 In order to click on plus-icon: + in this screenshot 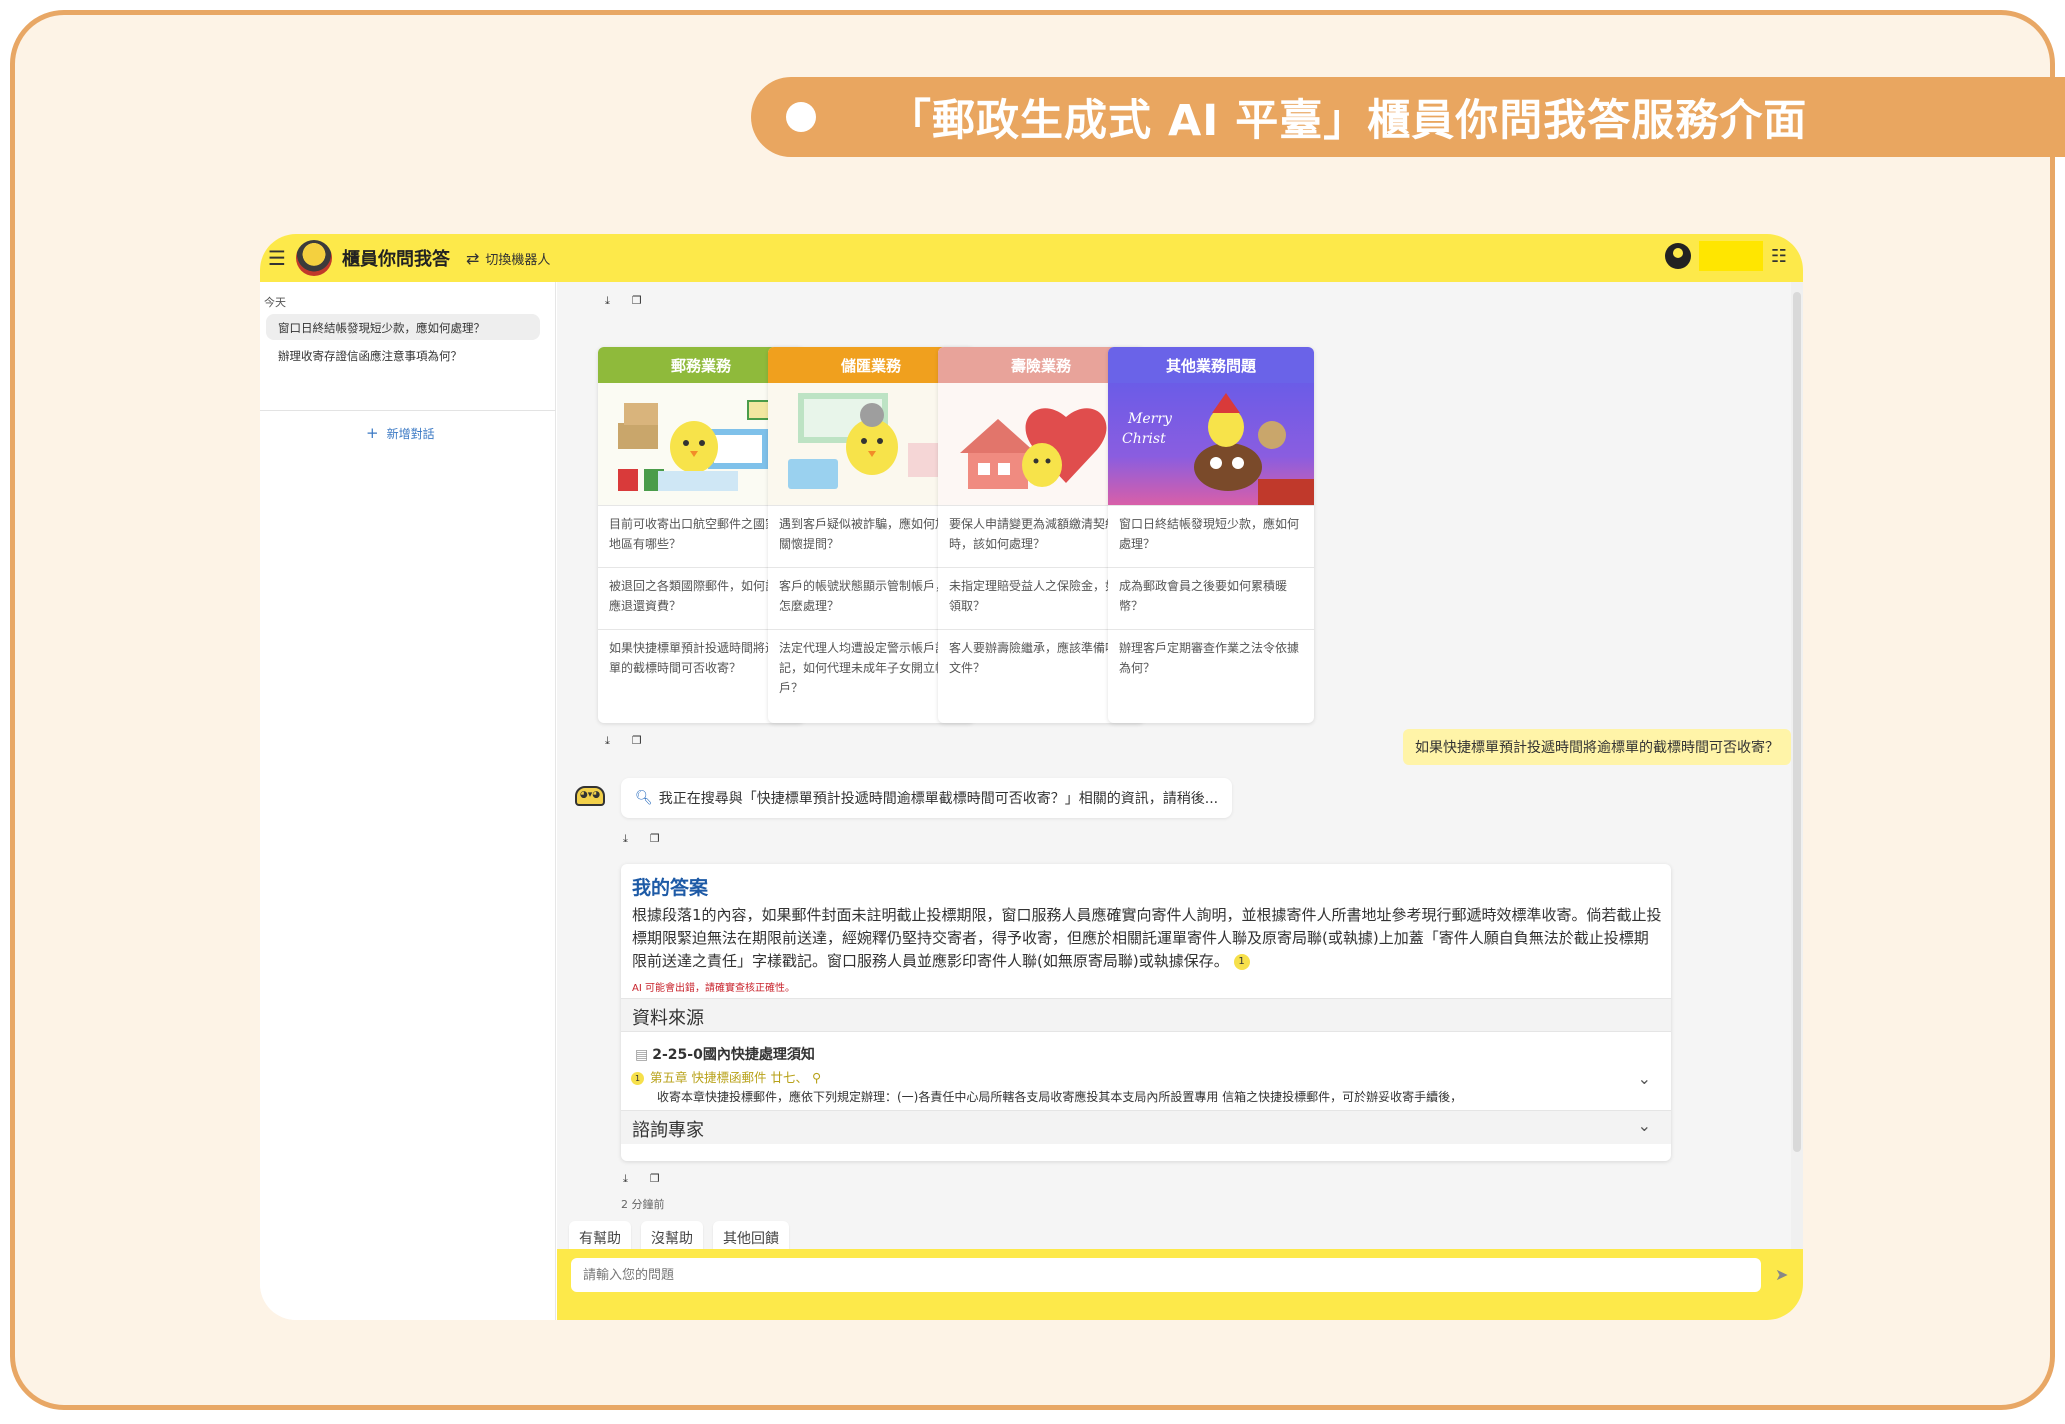, I will do `click(372, 433)`.